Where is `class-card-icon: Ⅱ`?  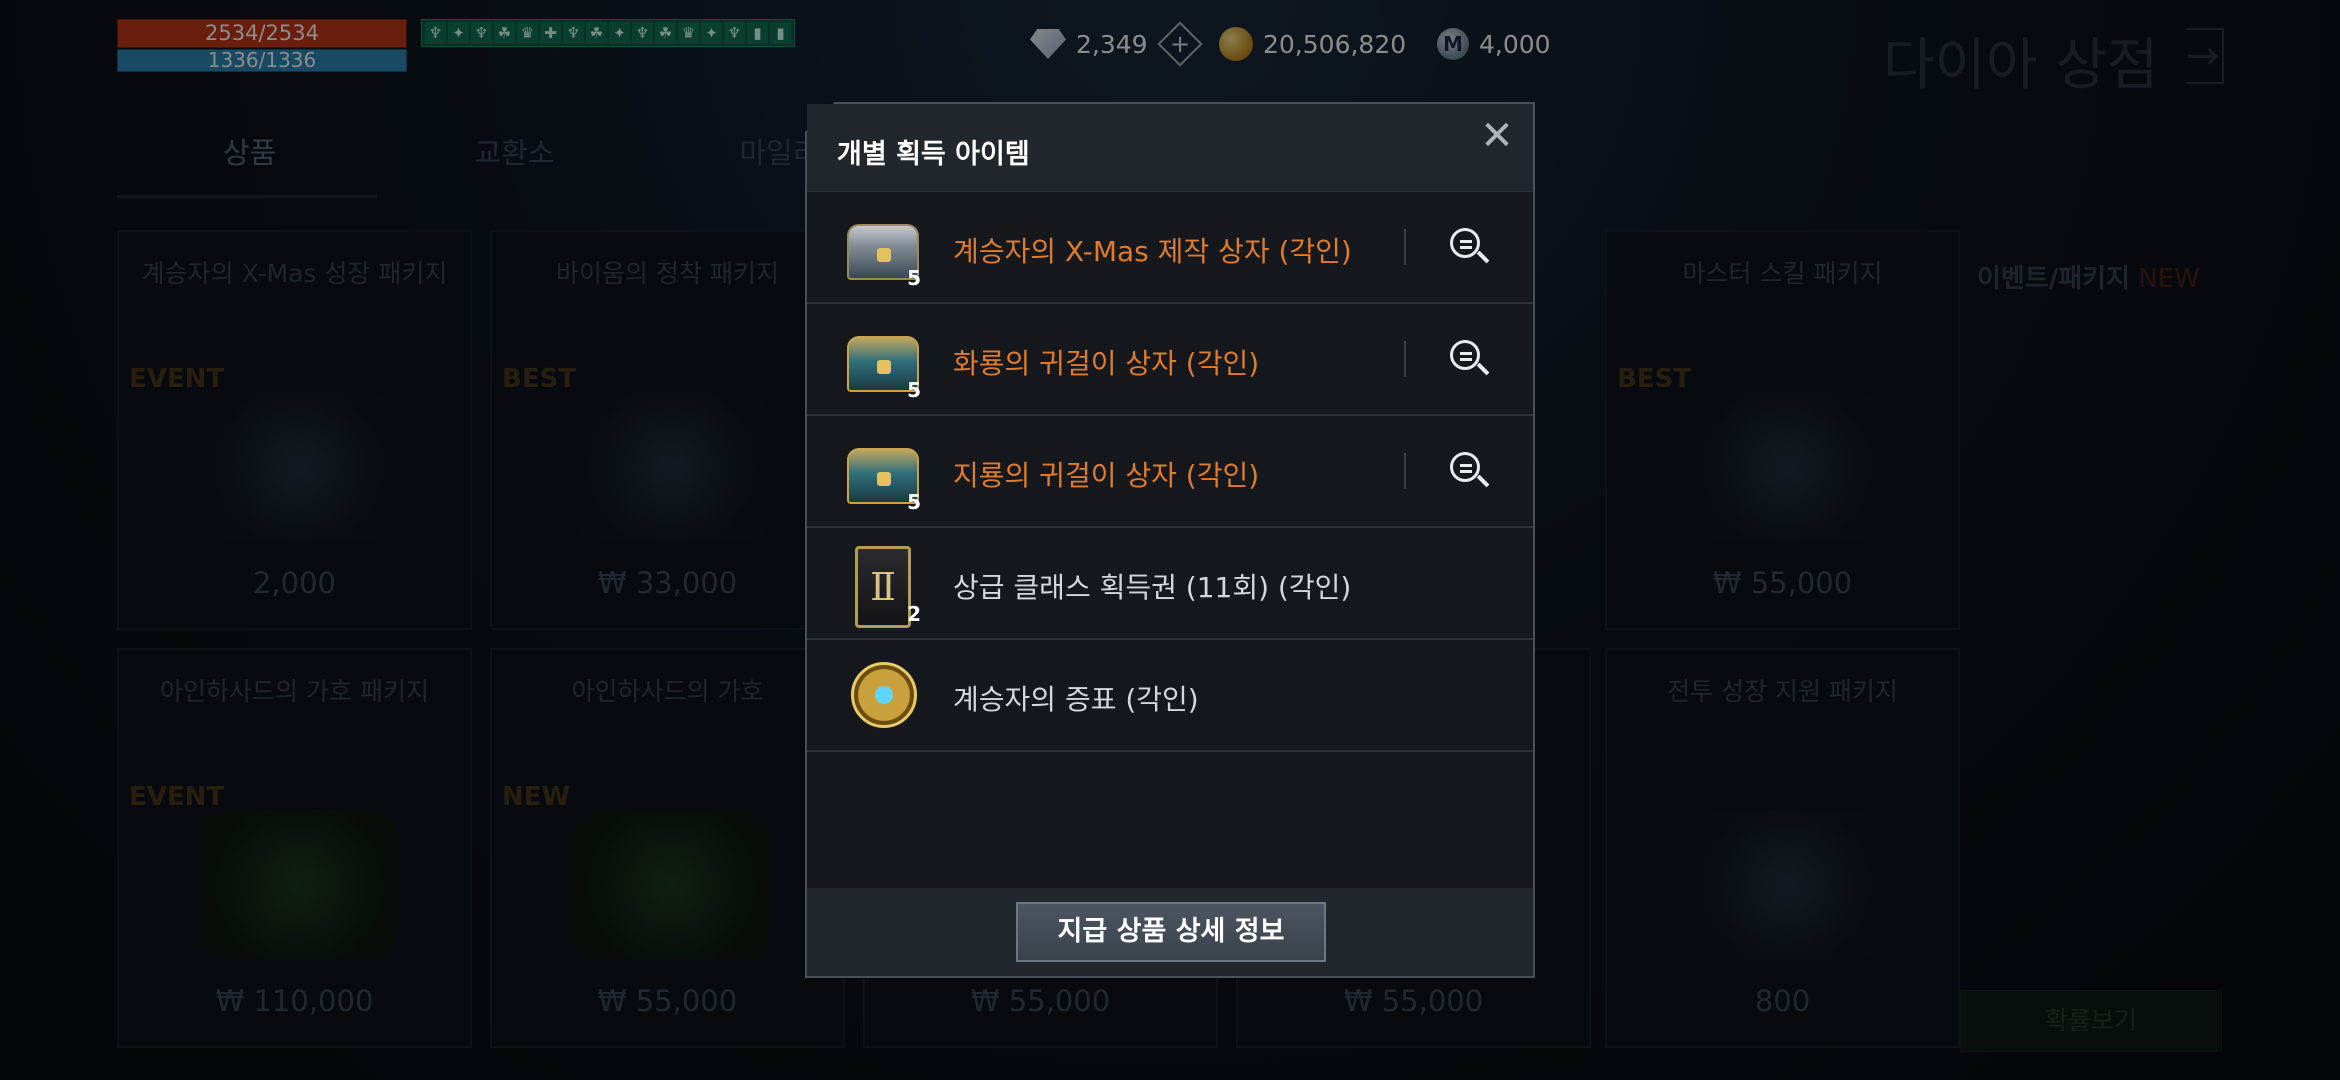 class-card-icon: Ⅱ is located at coordinates (883, 587).